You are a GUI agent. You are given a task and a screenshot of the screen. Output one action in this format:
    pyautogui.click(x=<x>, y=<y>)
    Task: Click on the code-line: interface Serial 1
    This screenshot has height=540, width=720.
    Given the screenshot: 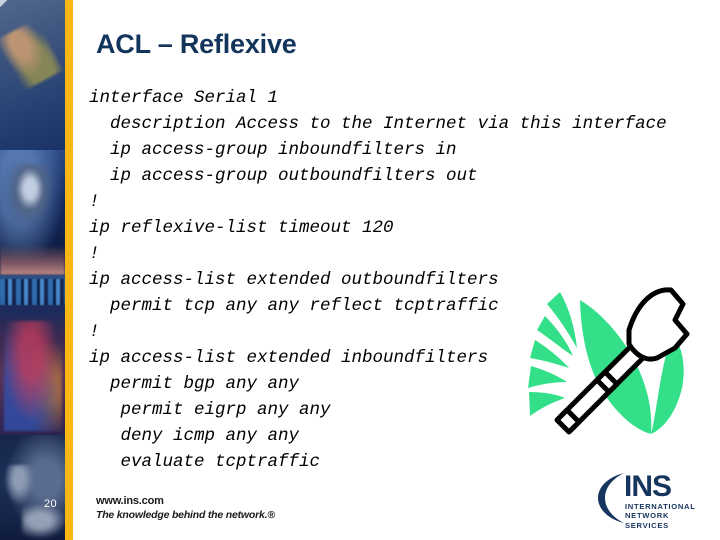 What is the action you would take?
    pyautogui.click(x=184, y=98)
    